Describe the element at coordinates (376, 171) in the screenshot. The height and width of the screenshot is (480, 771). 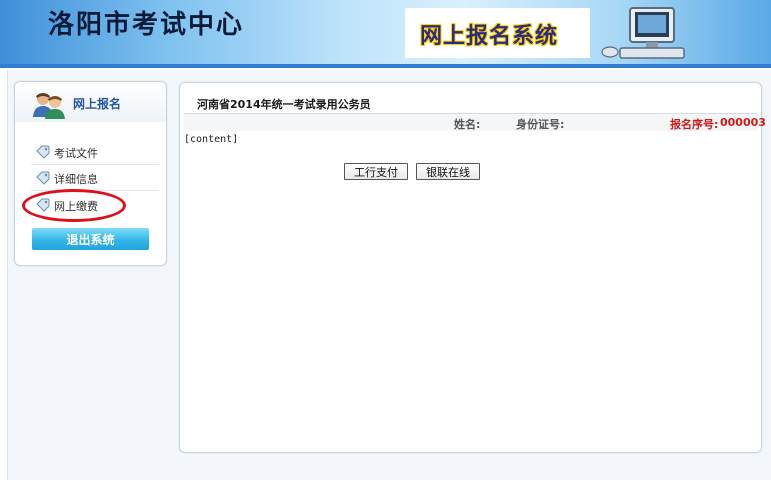
I see `icbc-pay-button: 工行支付` at that location.